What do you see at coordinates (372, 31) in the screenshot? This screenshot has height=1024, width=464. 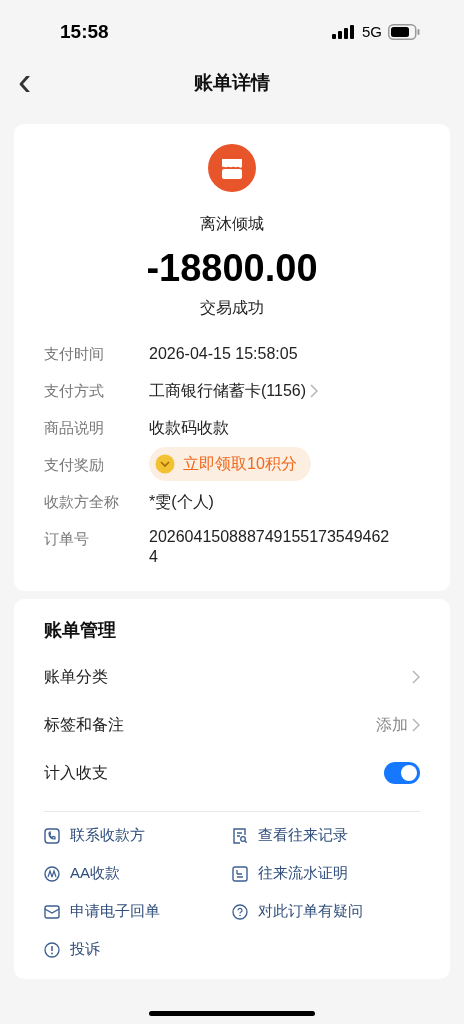 I see `network-label: 5G` at bounding box center [372, 31].